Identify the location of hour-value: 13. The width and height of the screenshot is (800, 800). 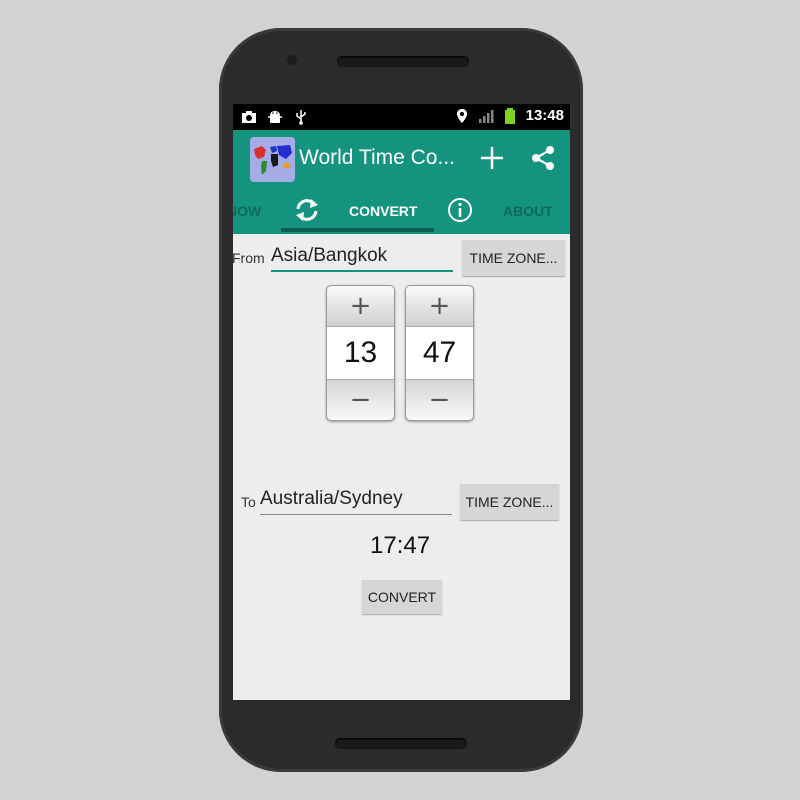
(360, 353).